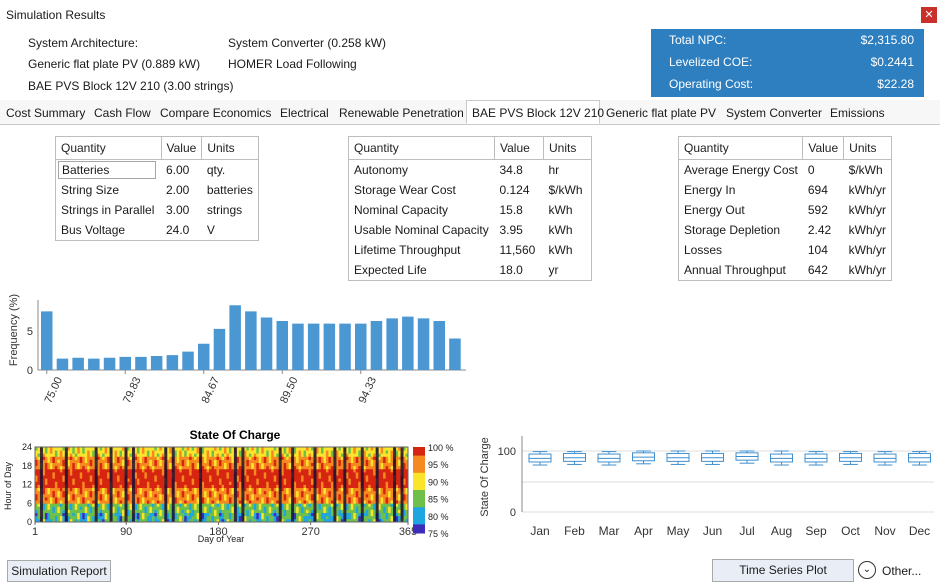 This screenshot has width=940, height=587. Describe the element at coordinates (470, 250) in the screenshot. I see `table-row: Lifetime Throughput 11,560 kWh` at that location.